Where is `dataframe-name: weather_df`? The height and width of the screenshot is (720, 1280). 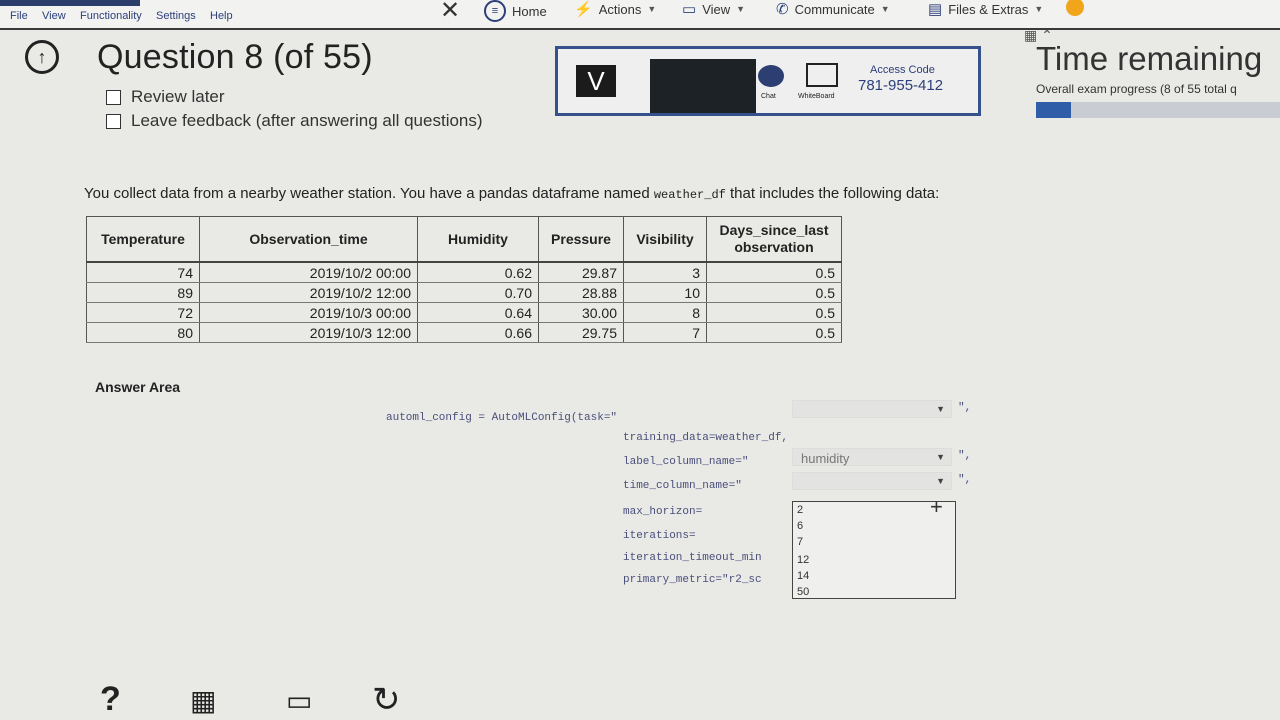 dataframe-name: weather_df is located at coordinates (689, 195).